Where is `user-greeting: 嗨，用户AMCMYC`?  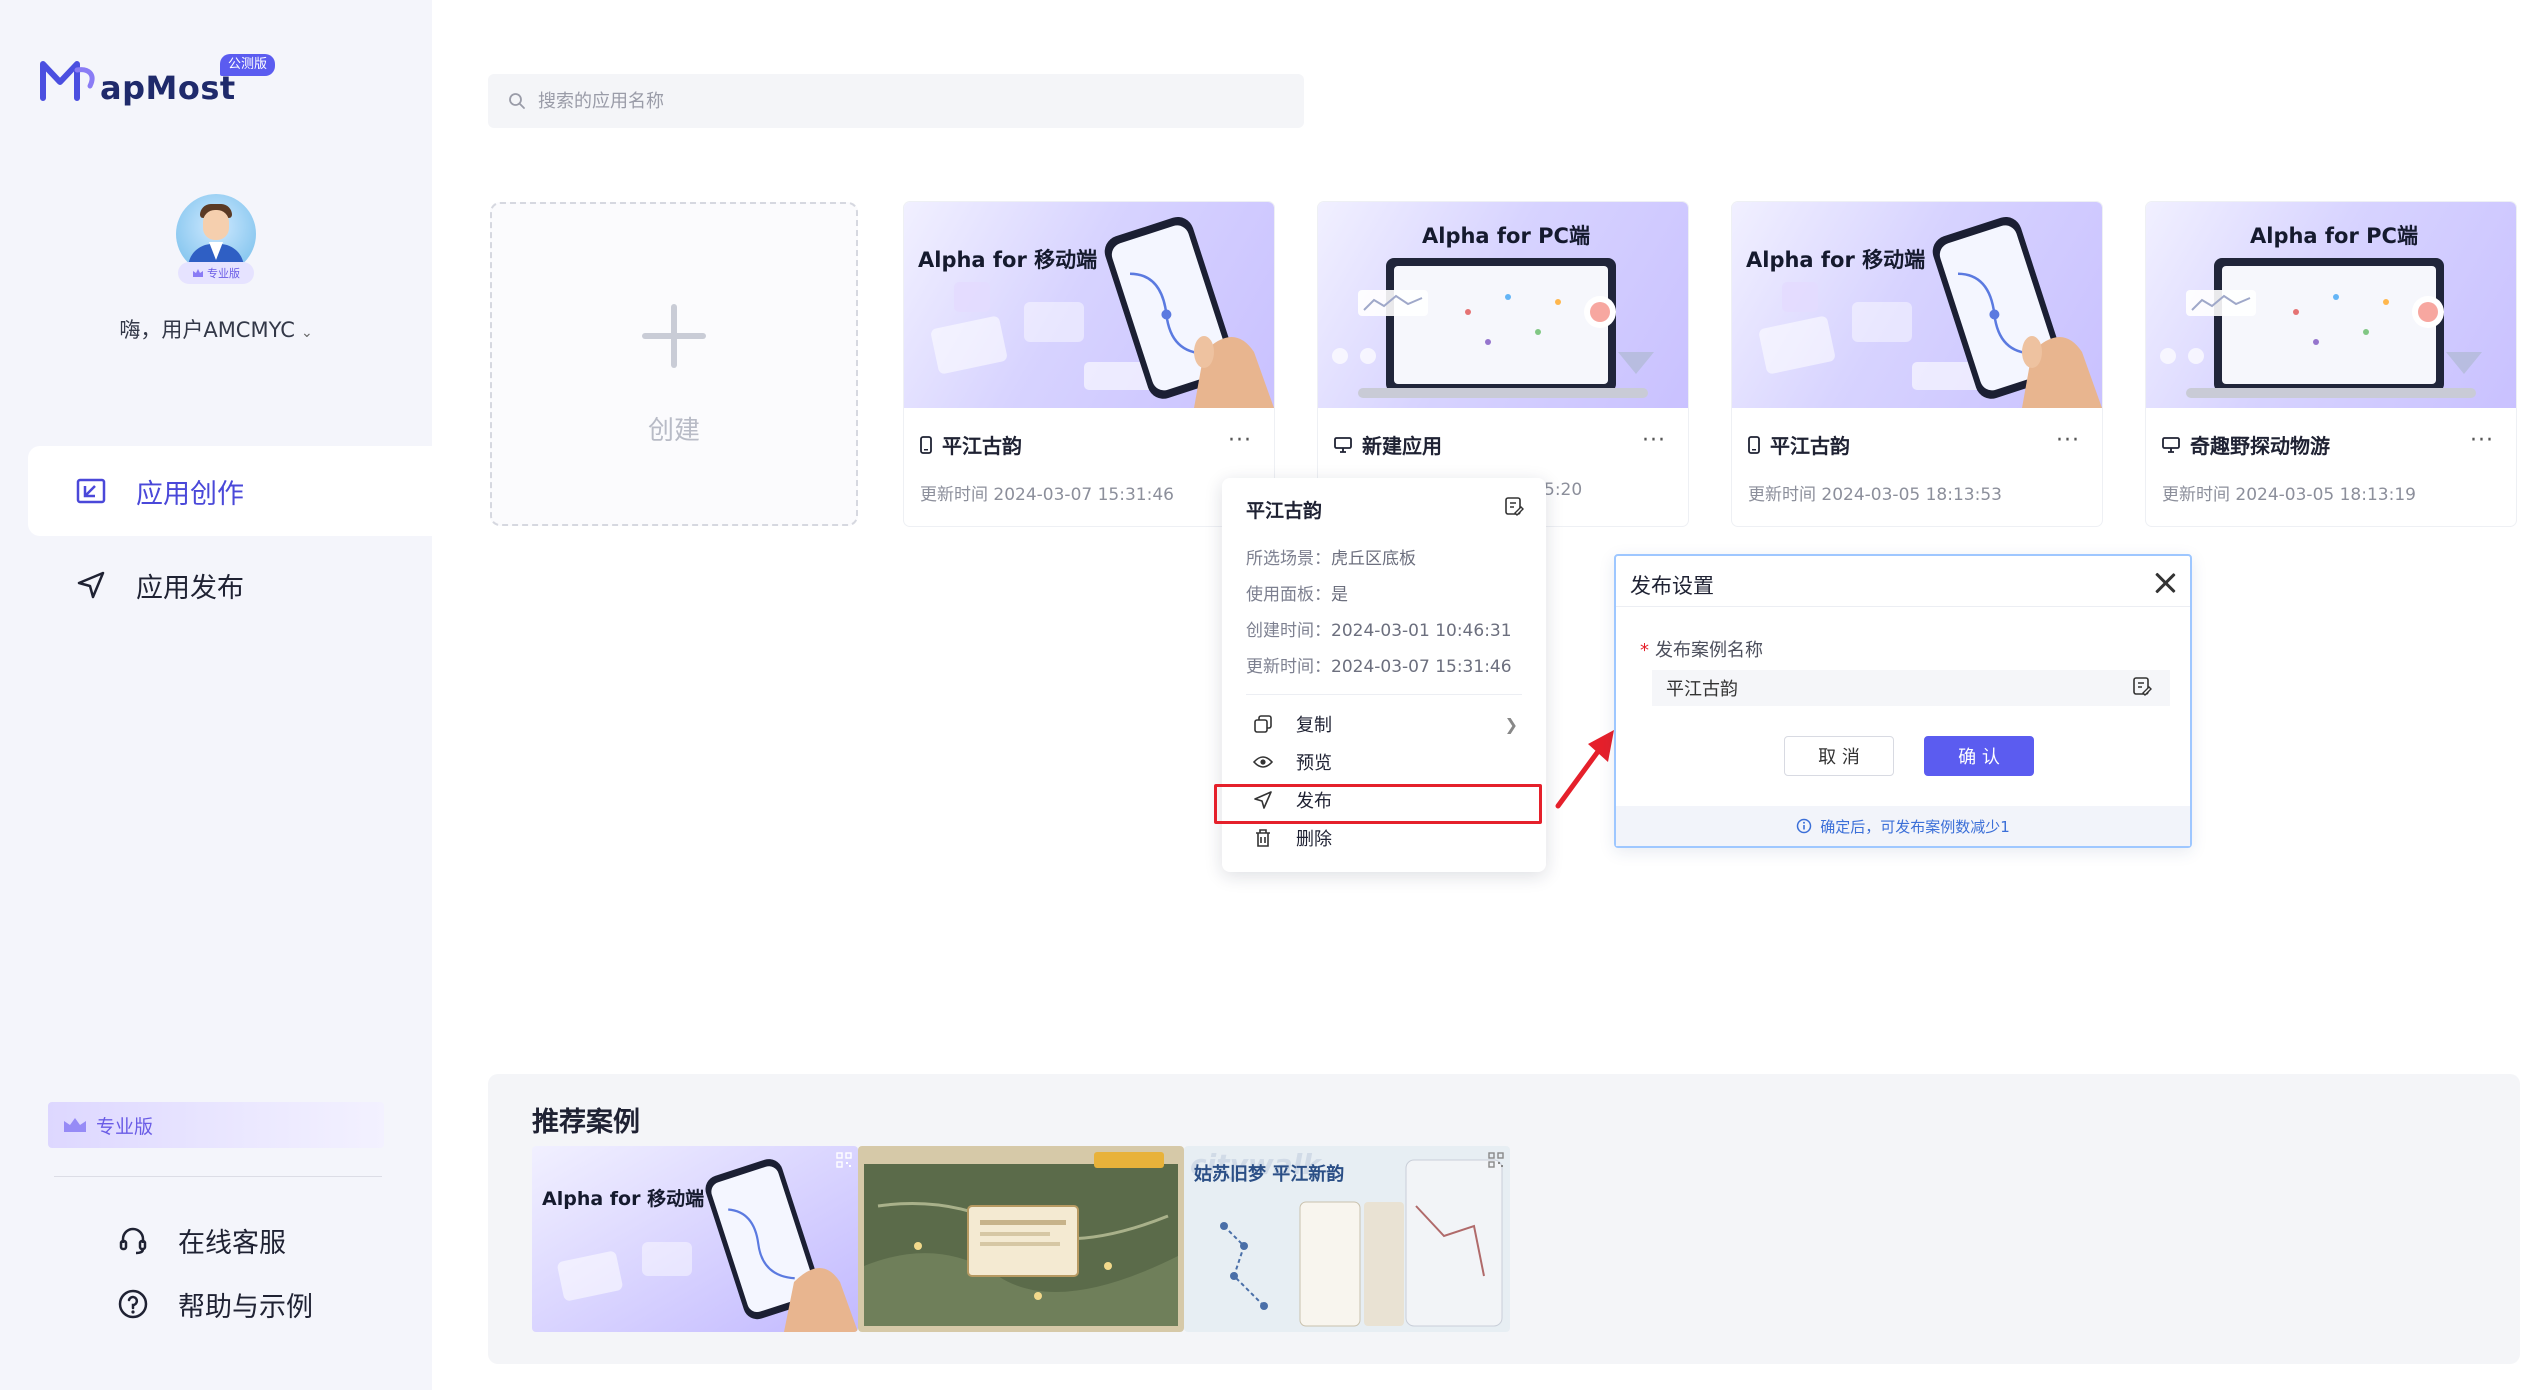
user-greeting: 嗨，用户AMCMYC is located at coordinates (207, 330).